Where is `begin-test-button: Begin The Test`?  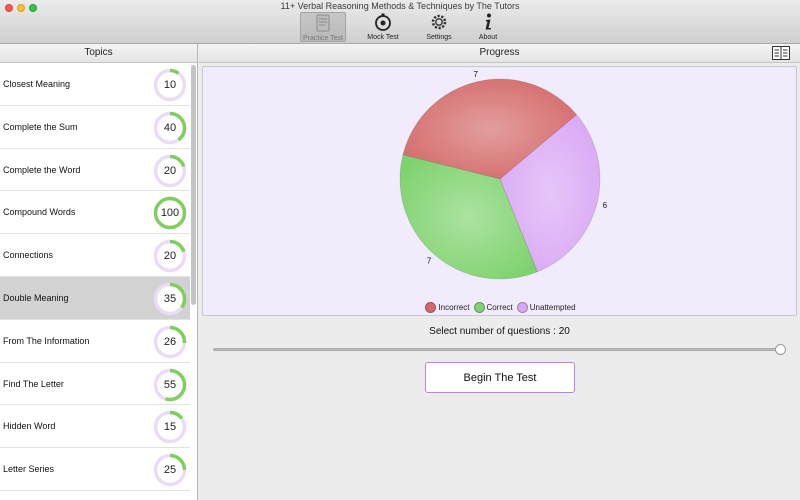 begin-test-button: Begin The Test is located at coordinates (500, 377).